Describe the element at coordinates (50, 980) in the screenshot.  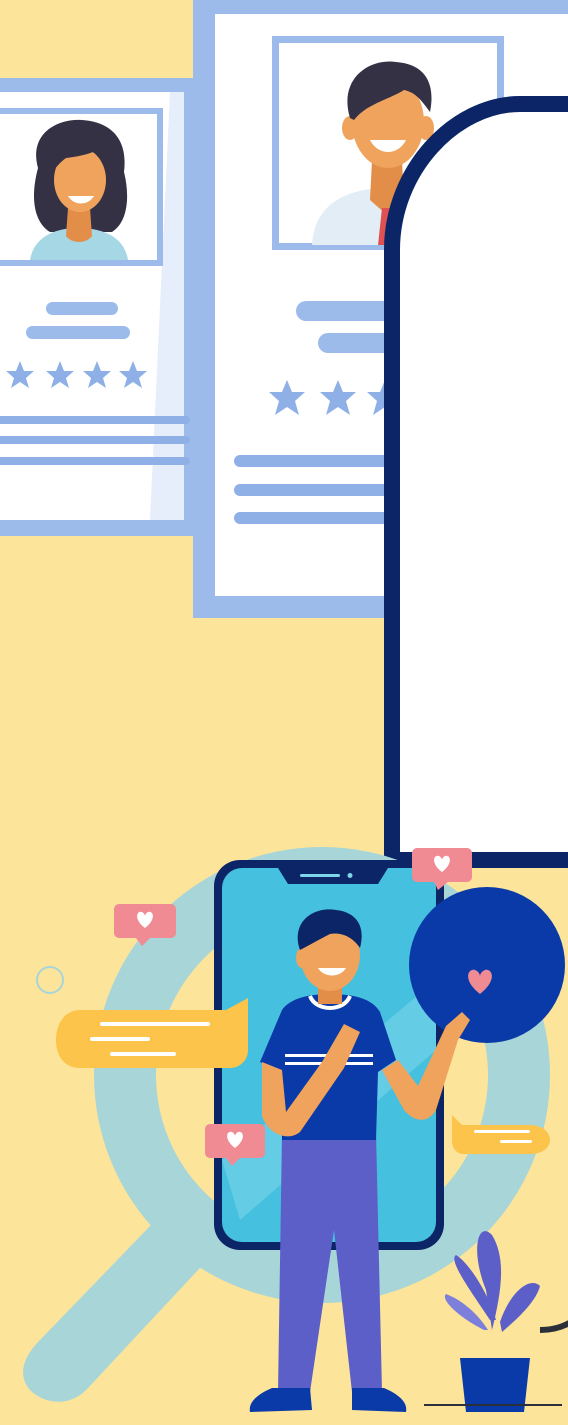
I see `decorative-circle` at that location.